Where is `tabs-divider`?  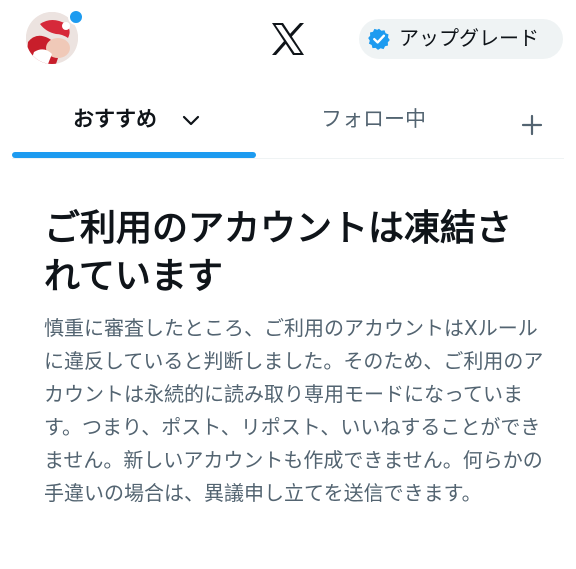 tabs-divider is located at coordinates (288, 158).